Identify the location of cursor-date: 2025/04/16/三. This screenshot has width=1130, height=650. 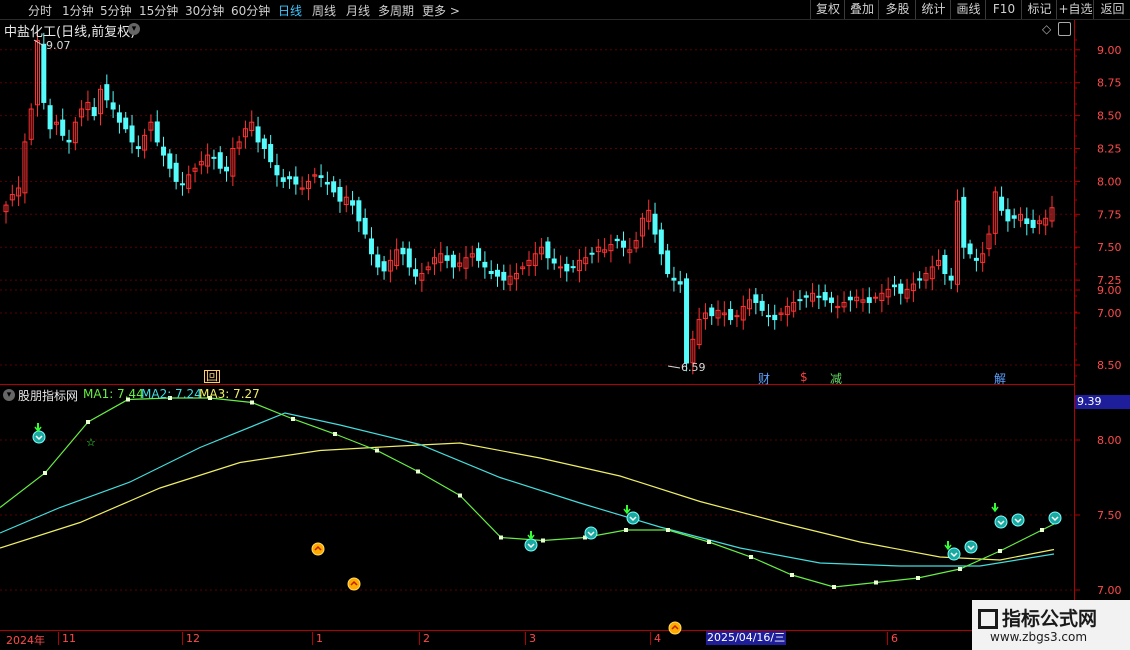
(746, 638).